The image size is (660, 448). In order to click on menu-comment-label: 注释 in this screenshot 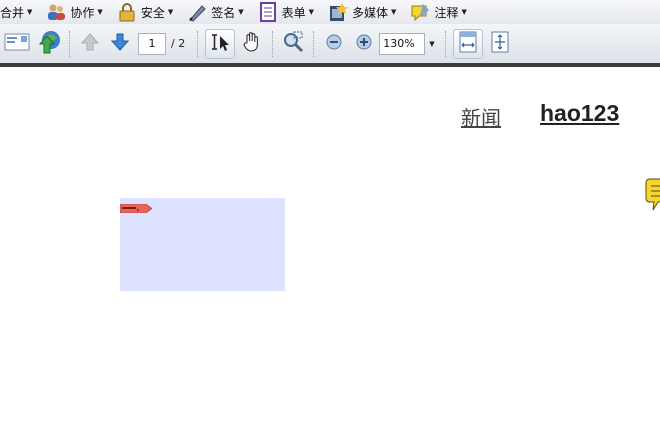, I will do `click(446, 12)`.